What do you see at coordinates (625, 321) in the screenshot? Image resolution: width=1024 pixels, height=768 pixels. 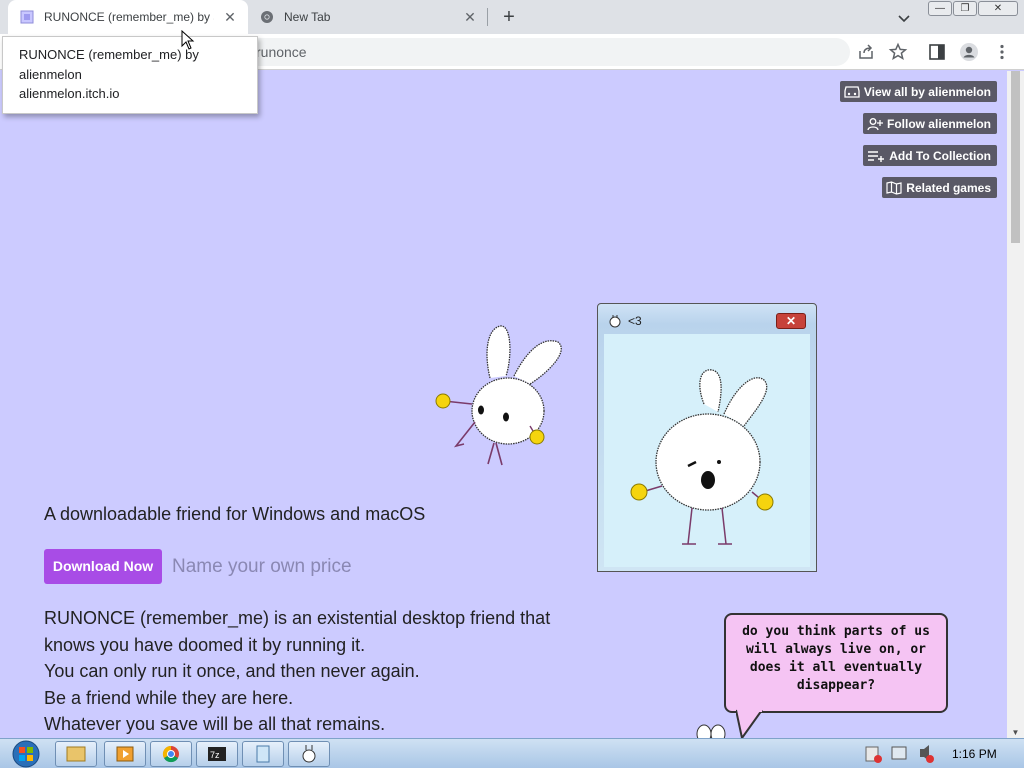 I see `game-window-titlebar: <3` at bounding box center [625, 321].